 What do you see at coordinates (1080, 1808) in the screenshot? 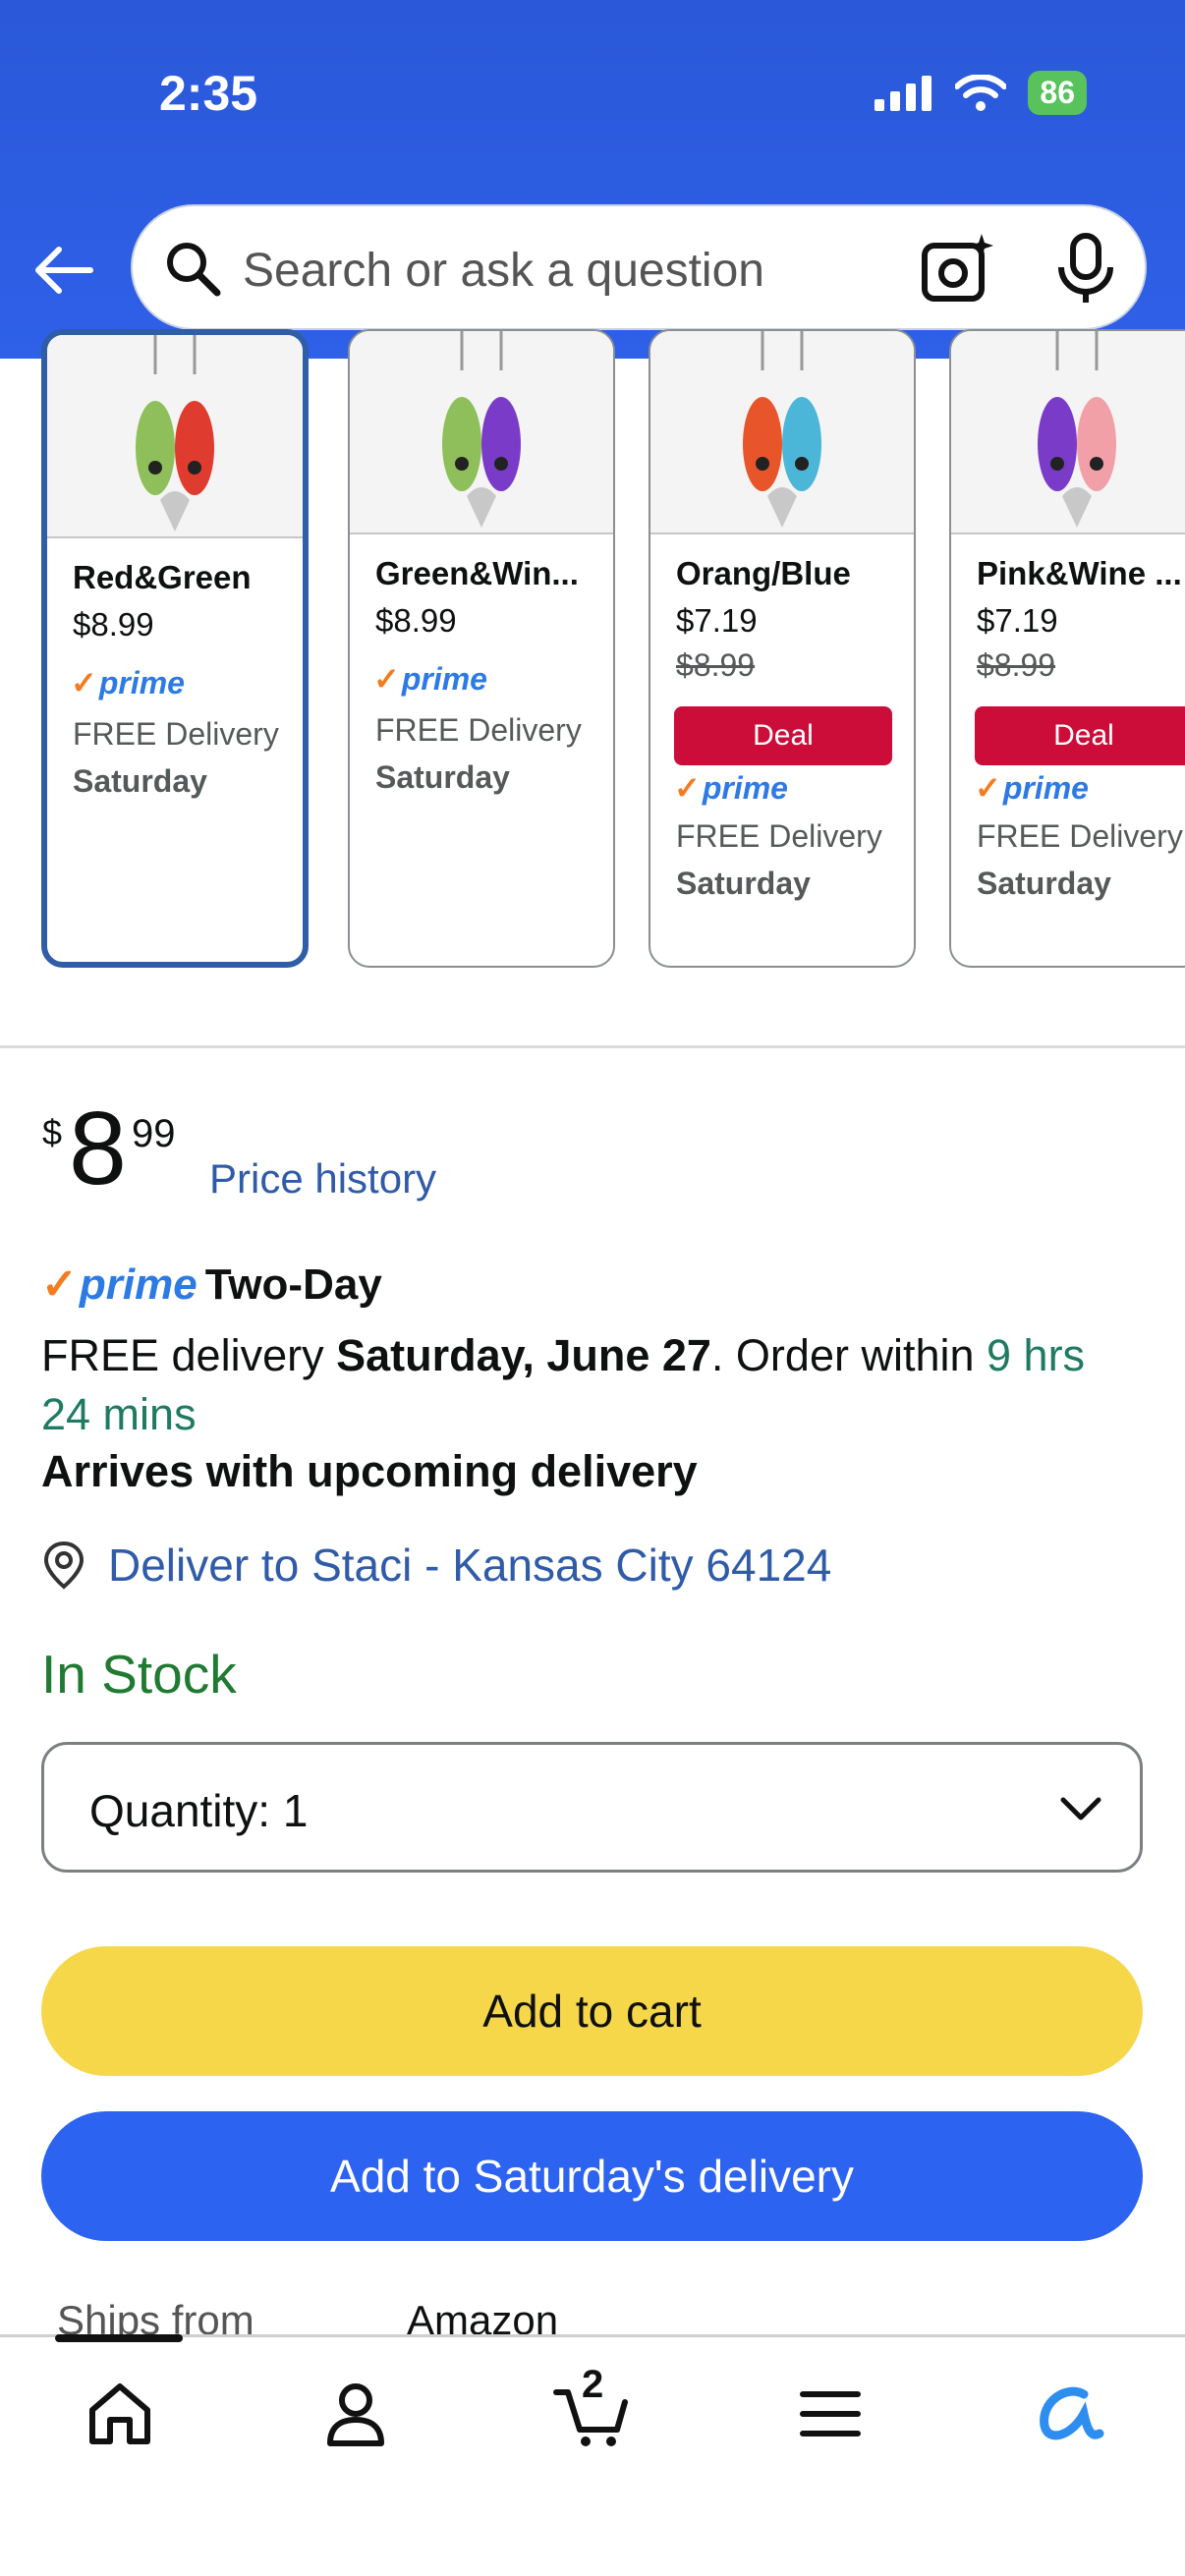
I see `chevron-down-icon` at bounding box center [1080, 1808].